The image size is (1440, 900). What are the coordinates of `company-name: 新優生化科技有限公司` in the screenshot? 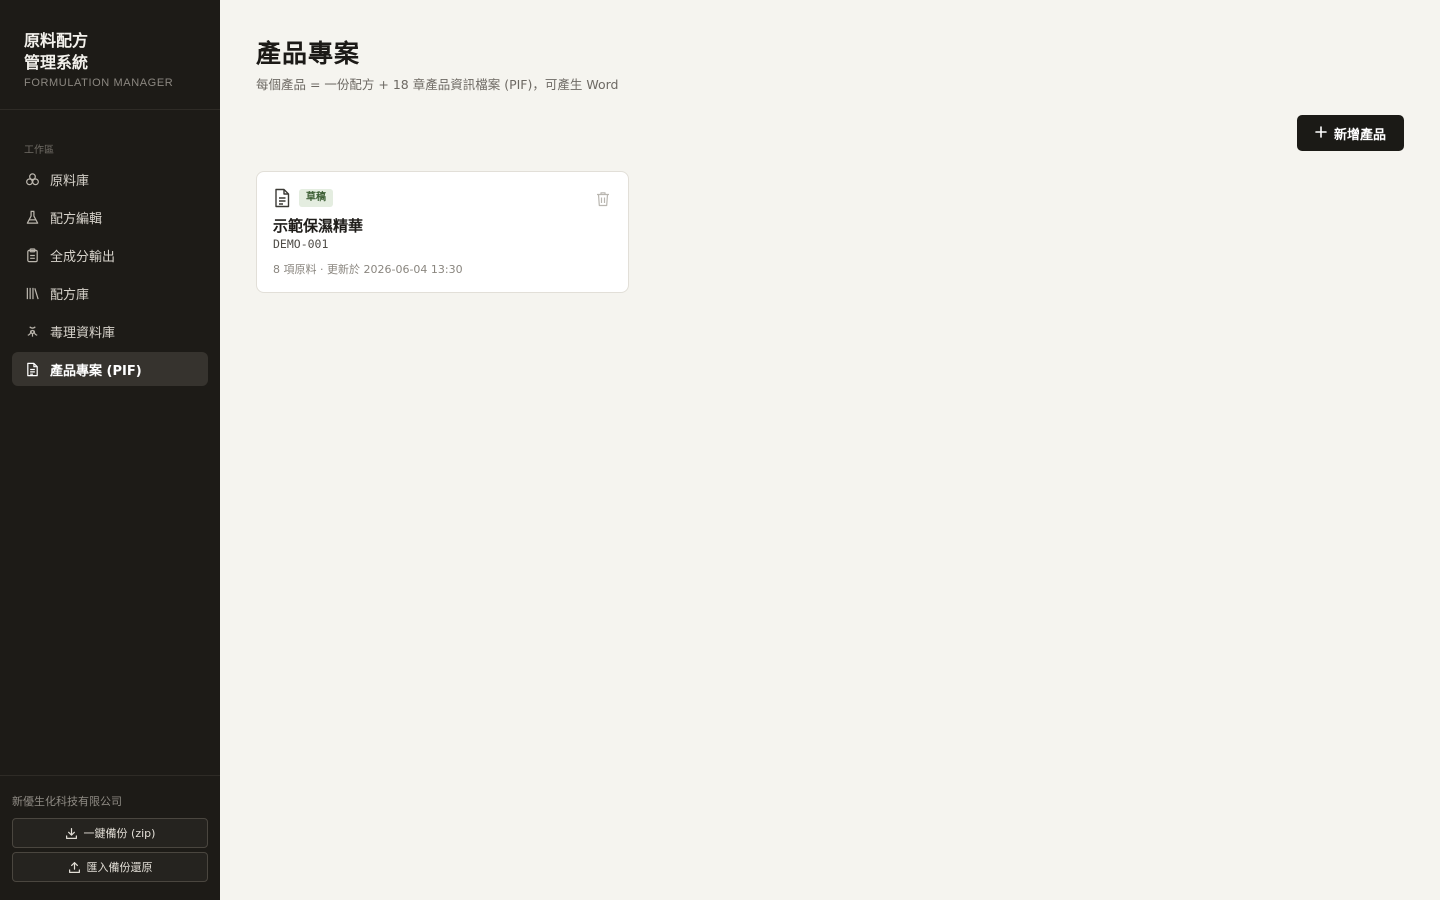 It's located at (67, 801).